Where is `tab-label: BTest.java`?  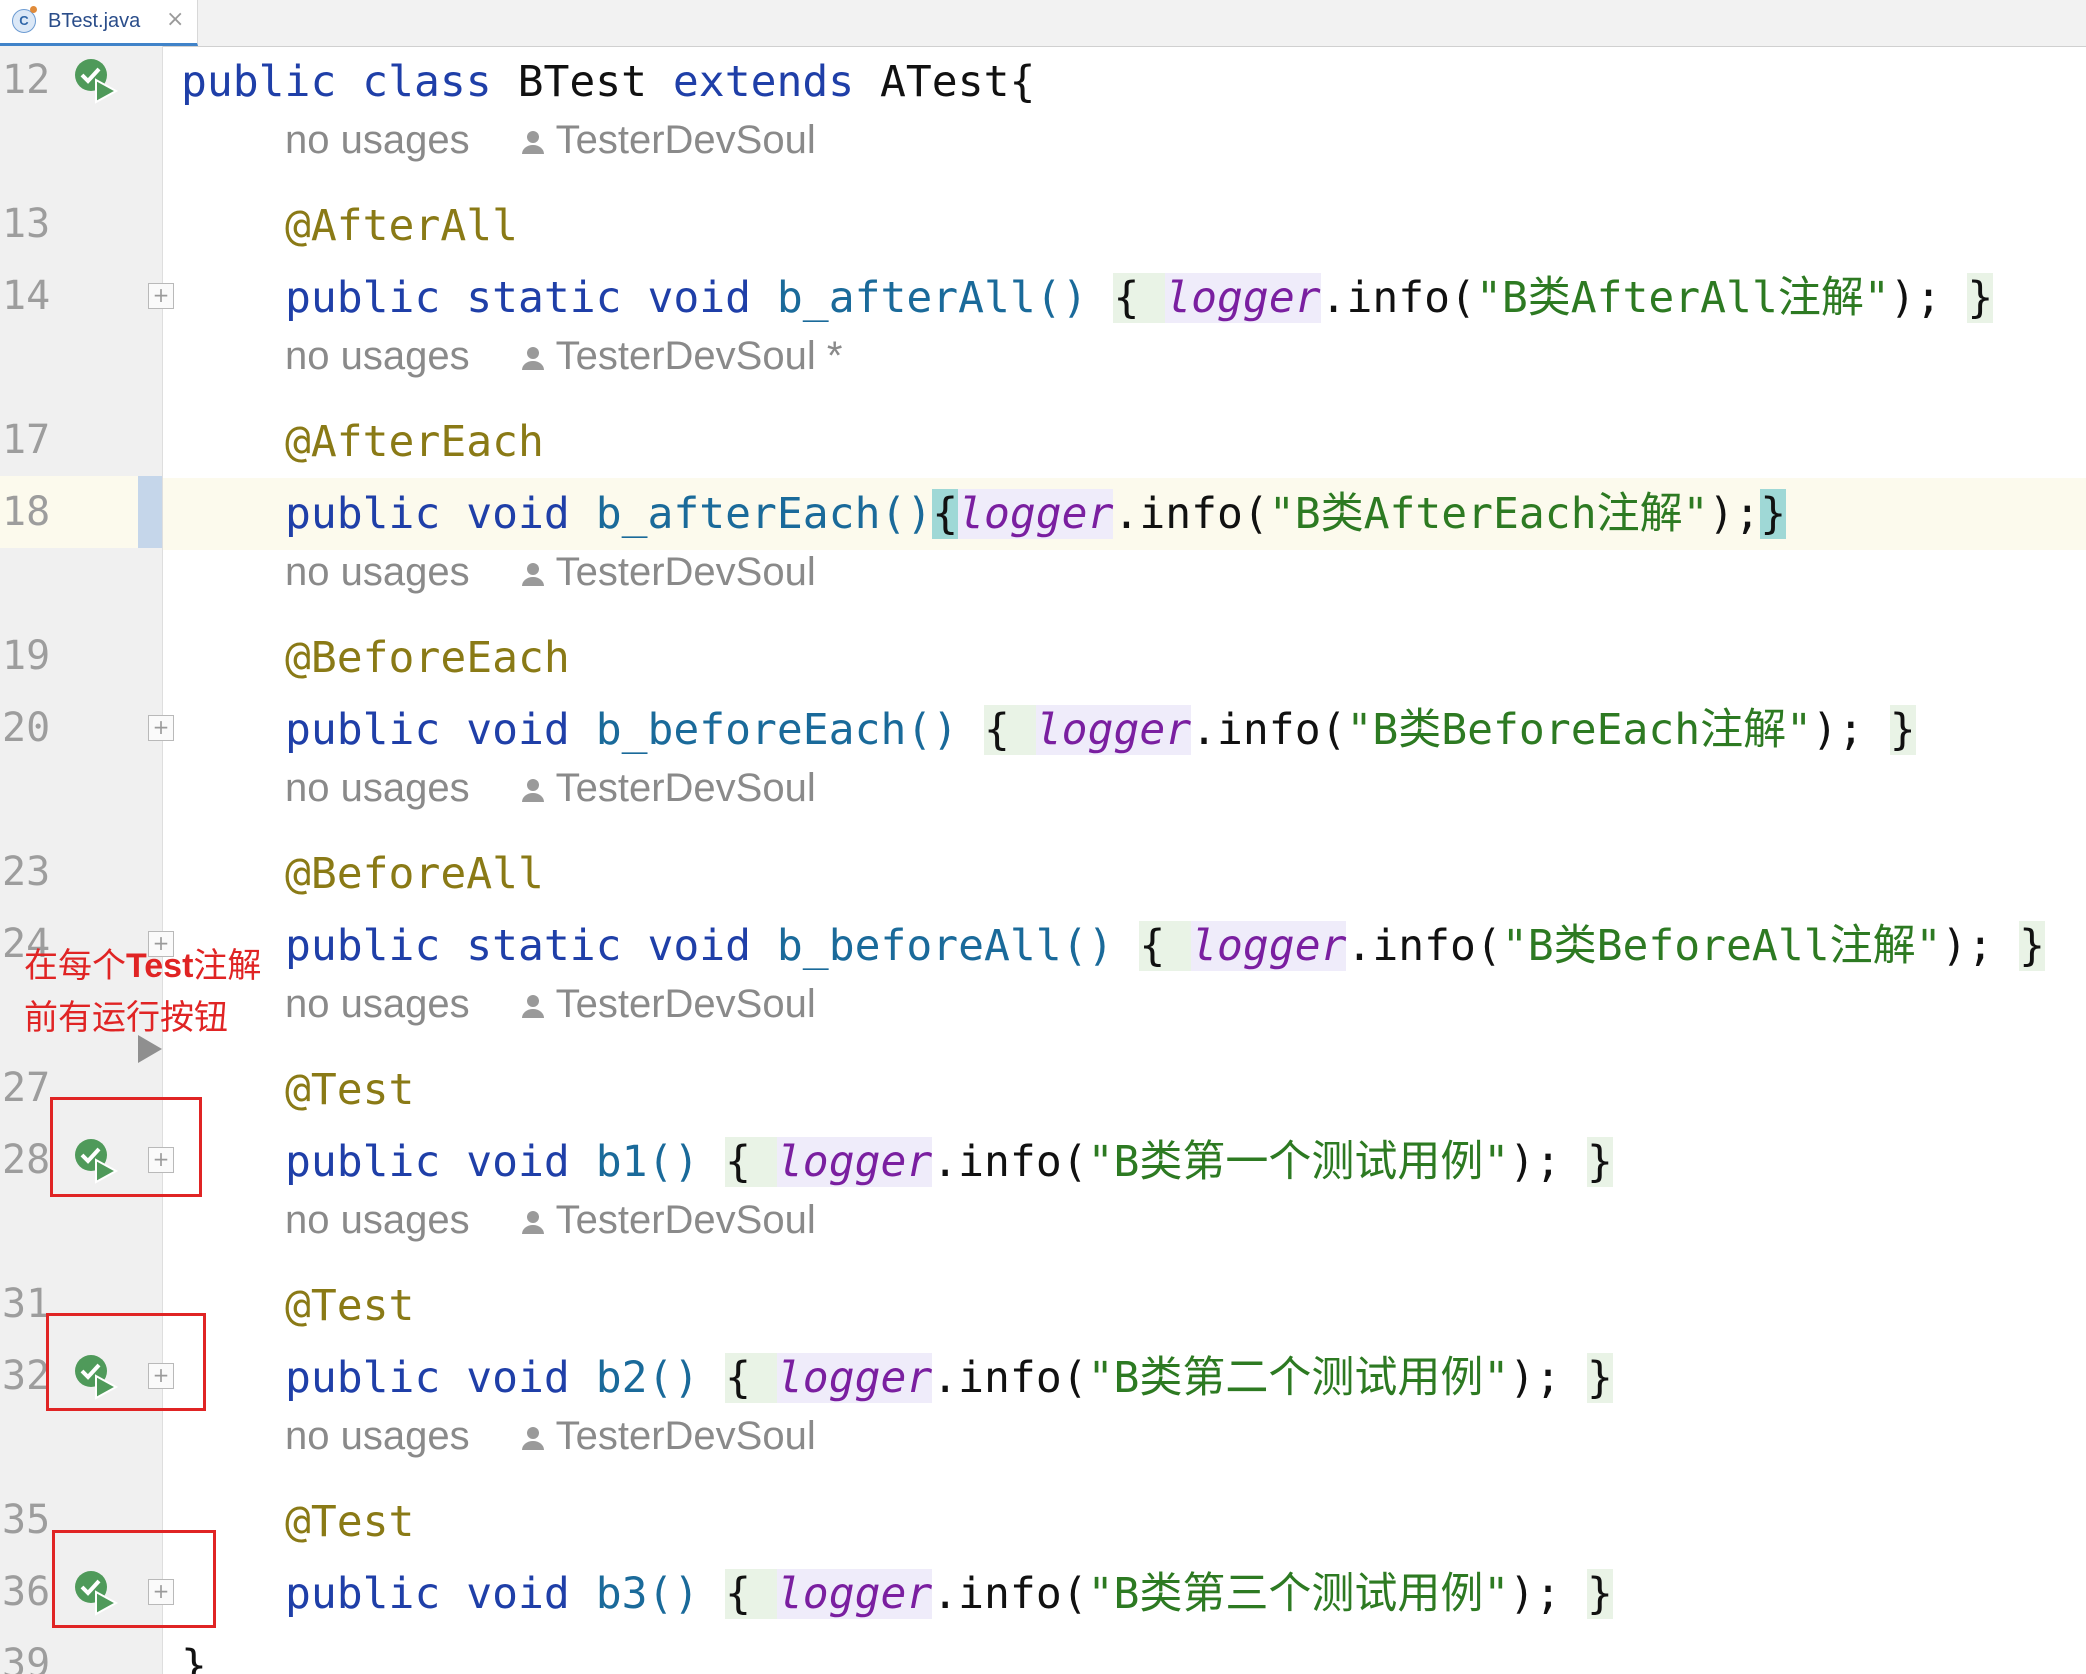
tab-label: BTest.java is located at coordinates (94, 21).